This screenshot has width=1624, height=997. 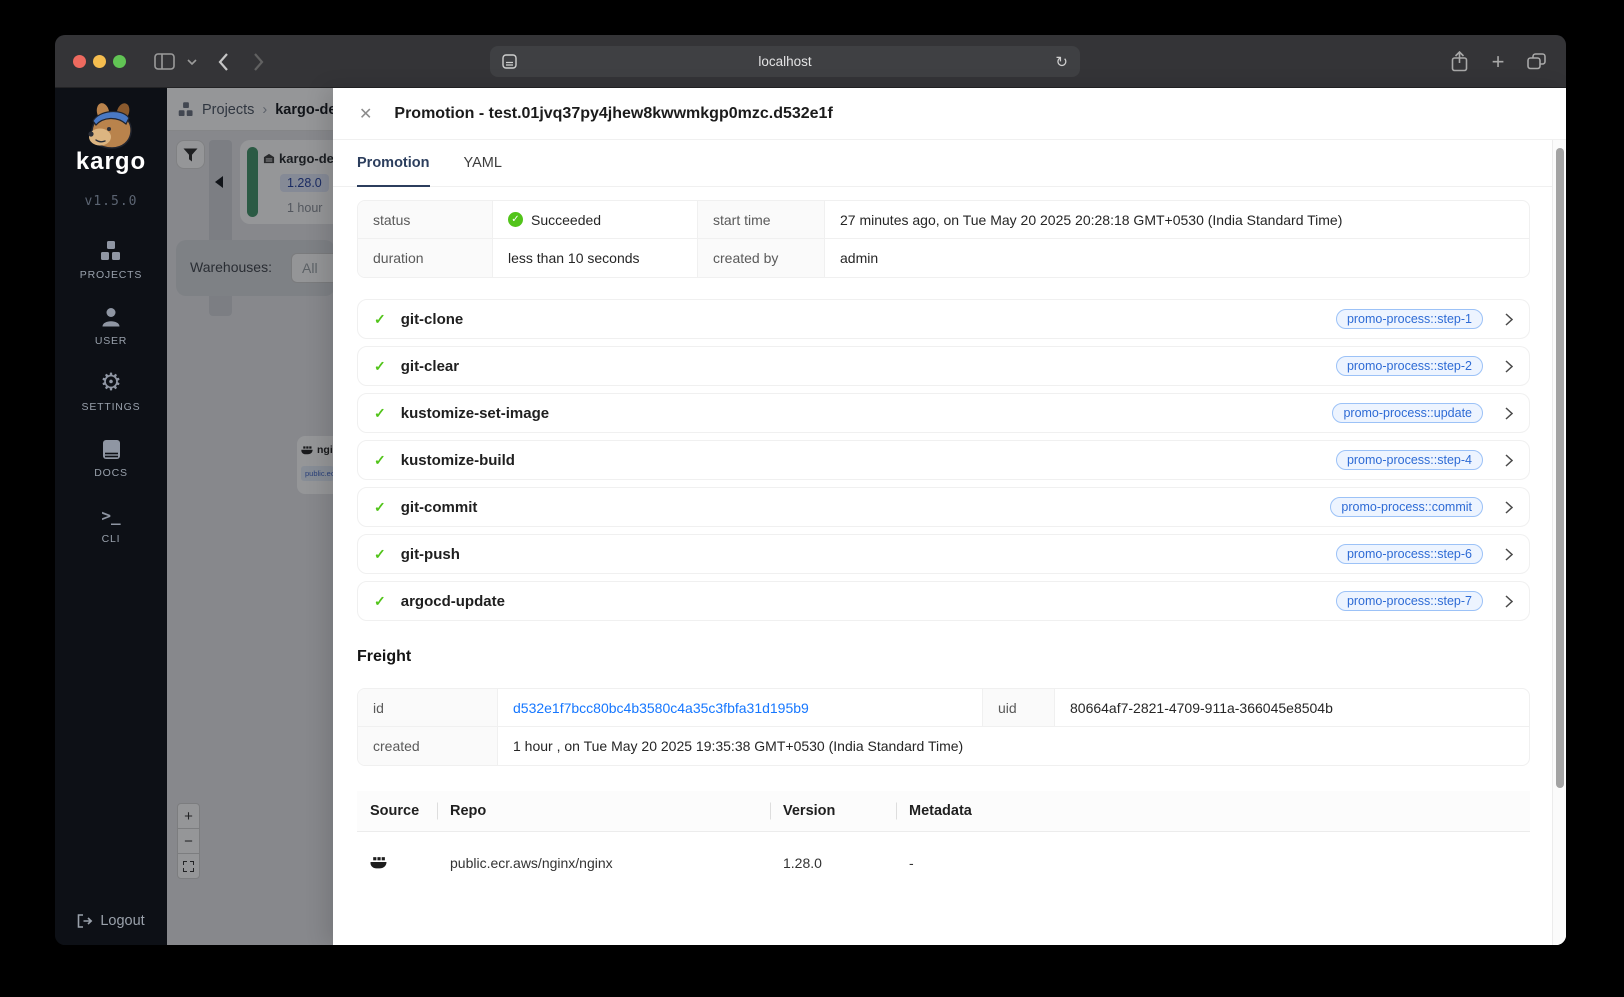 What do you see at coordinates (85, 921) in the screenshot?
I see `logout-icon` at bounding box center [85, 921].